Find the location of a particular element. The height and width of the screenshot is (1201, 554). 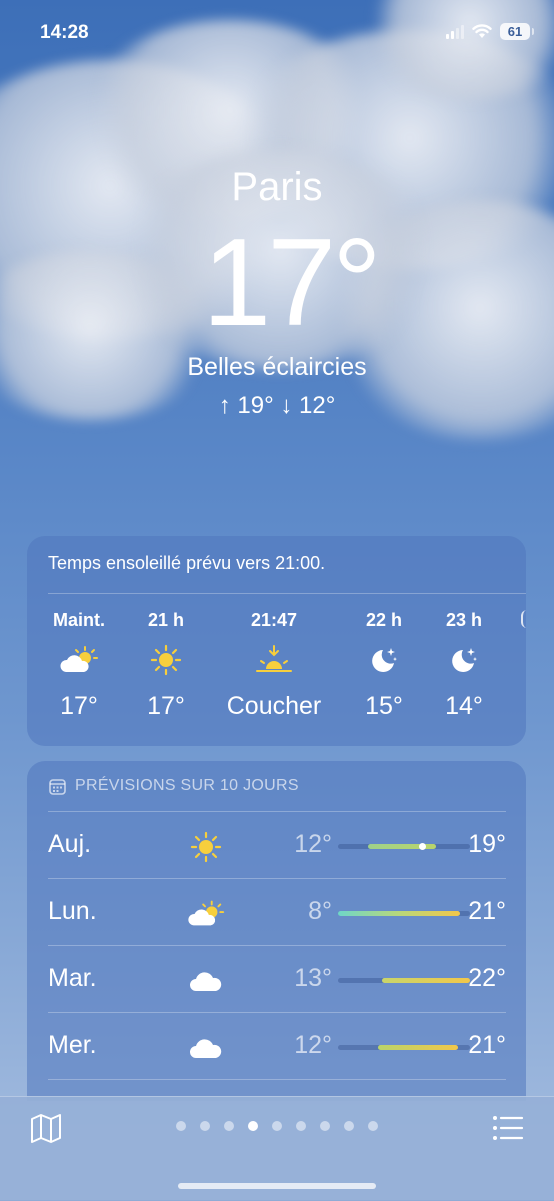

hourly-item: 21 h 17° is located at coordinates (166, 665).